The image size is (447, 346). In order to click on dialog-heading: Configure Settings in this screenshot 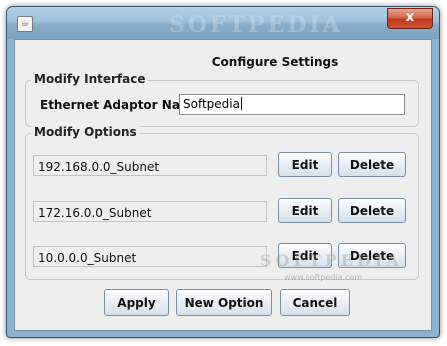, I will do `click(275, 62)`.